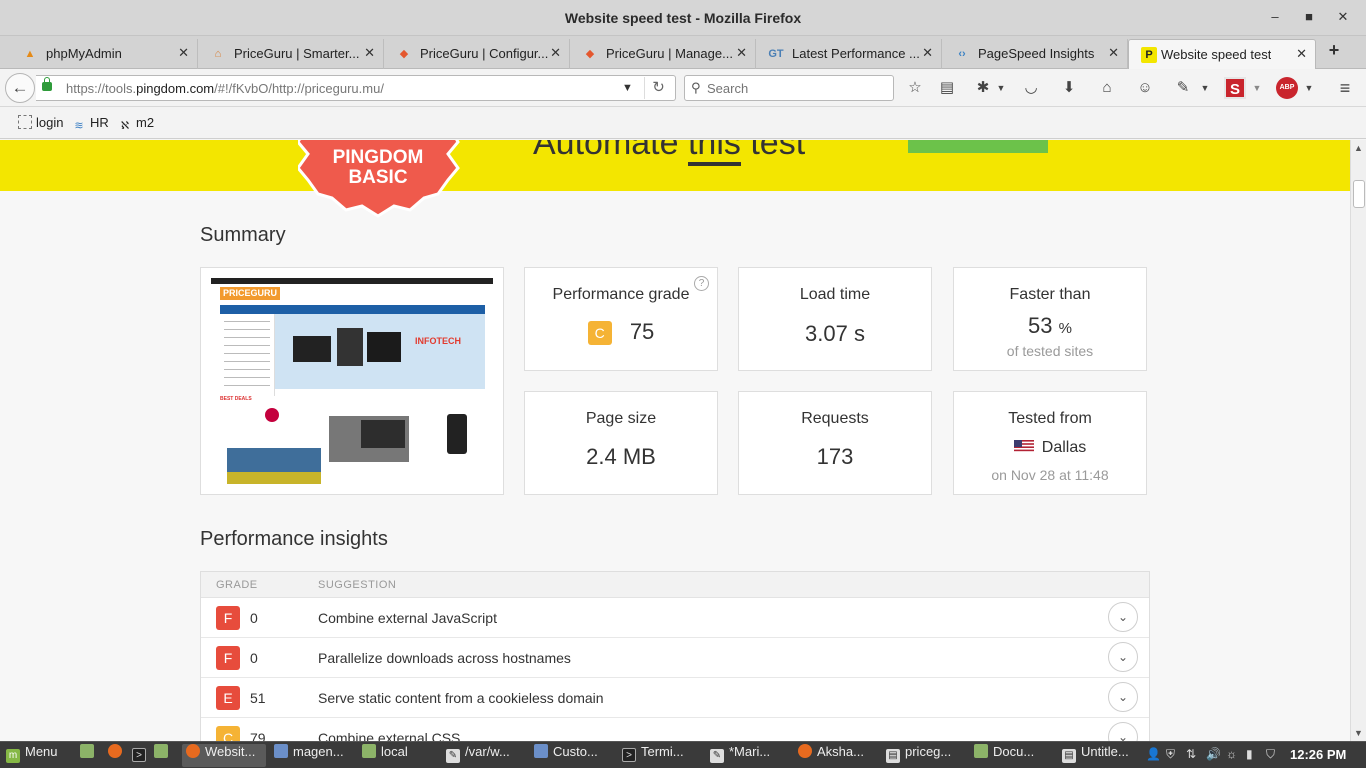  I want to click on scroll-up-icon: ▲, so click(1358, 148).